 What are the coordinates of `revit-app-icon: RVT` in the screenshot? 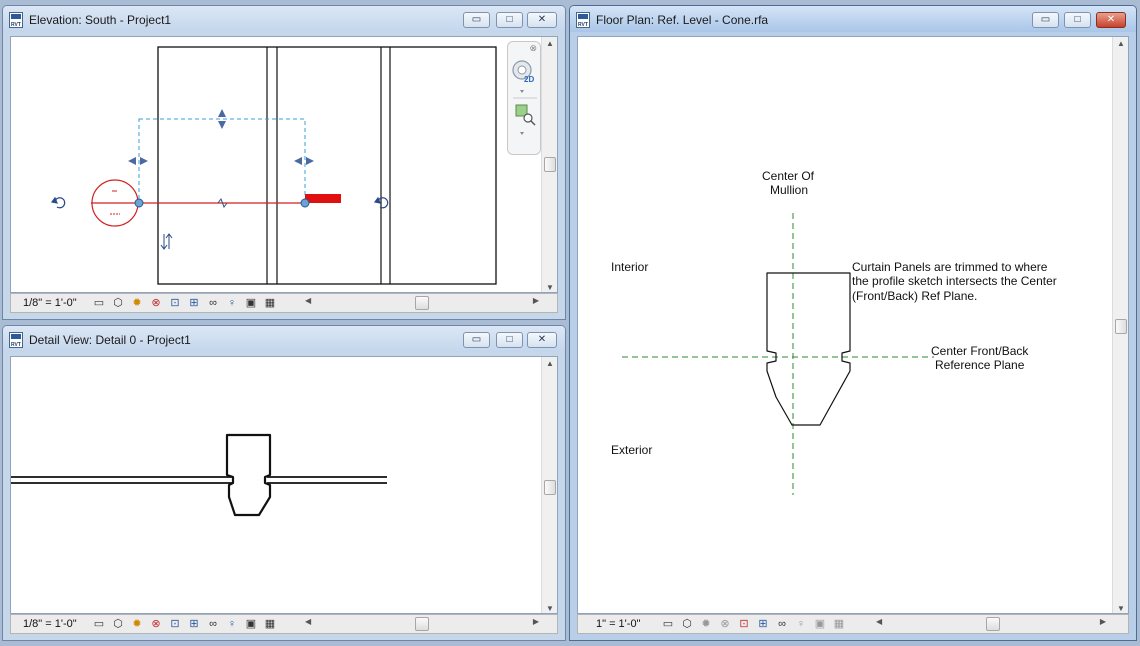 It's located at (16, 20).